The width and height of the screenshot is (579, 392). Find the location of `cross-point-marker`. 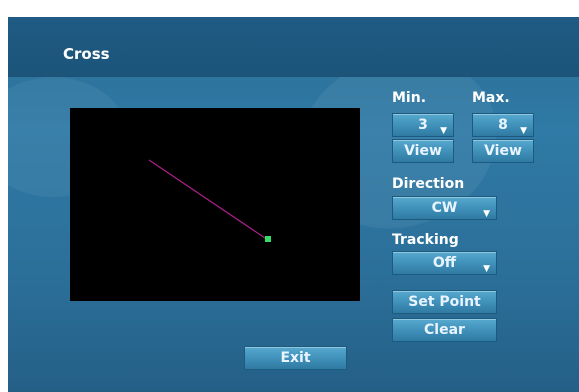

cross-point-marker is located at coordinates (268, 239).